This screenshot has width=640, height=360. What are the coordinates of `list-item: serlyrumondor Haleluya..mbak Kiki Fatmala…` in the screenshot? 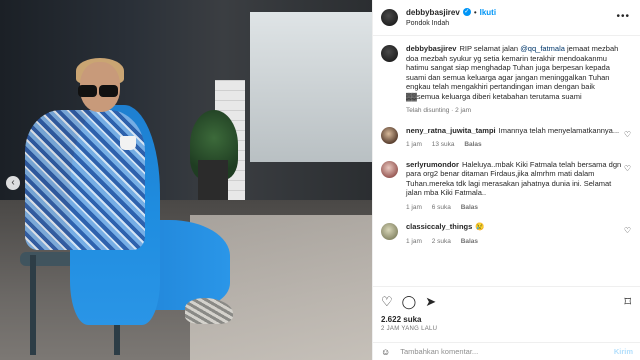 It's located at (507, 186).